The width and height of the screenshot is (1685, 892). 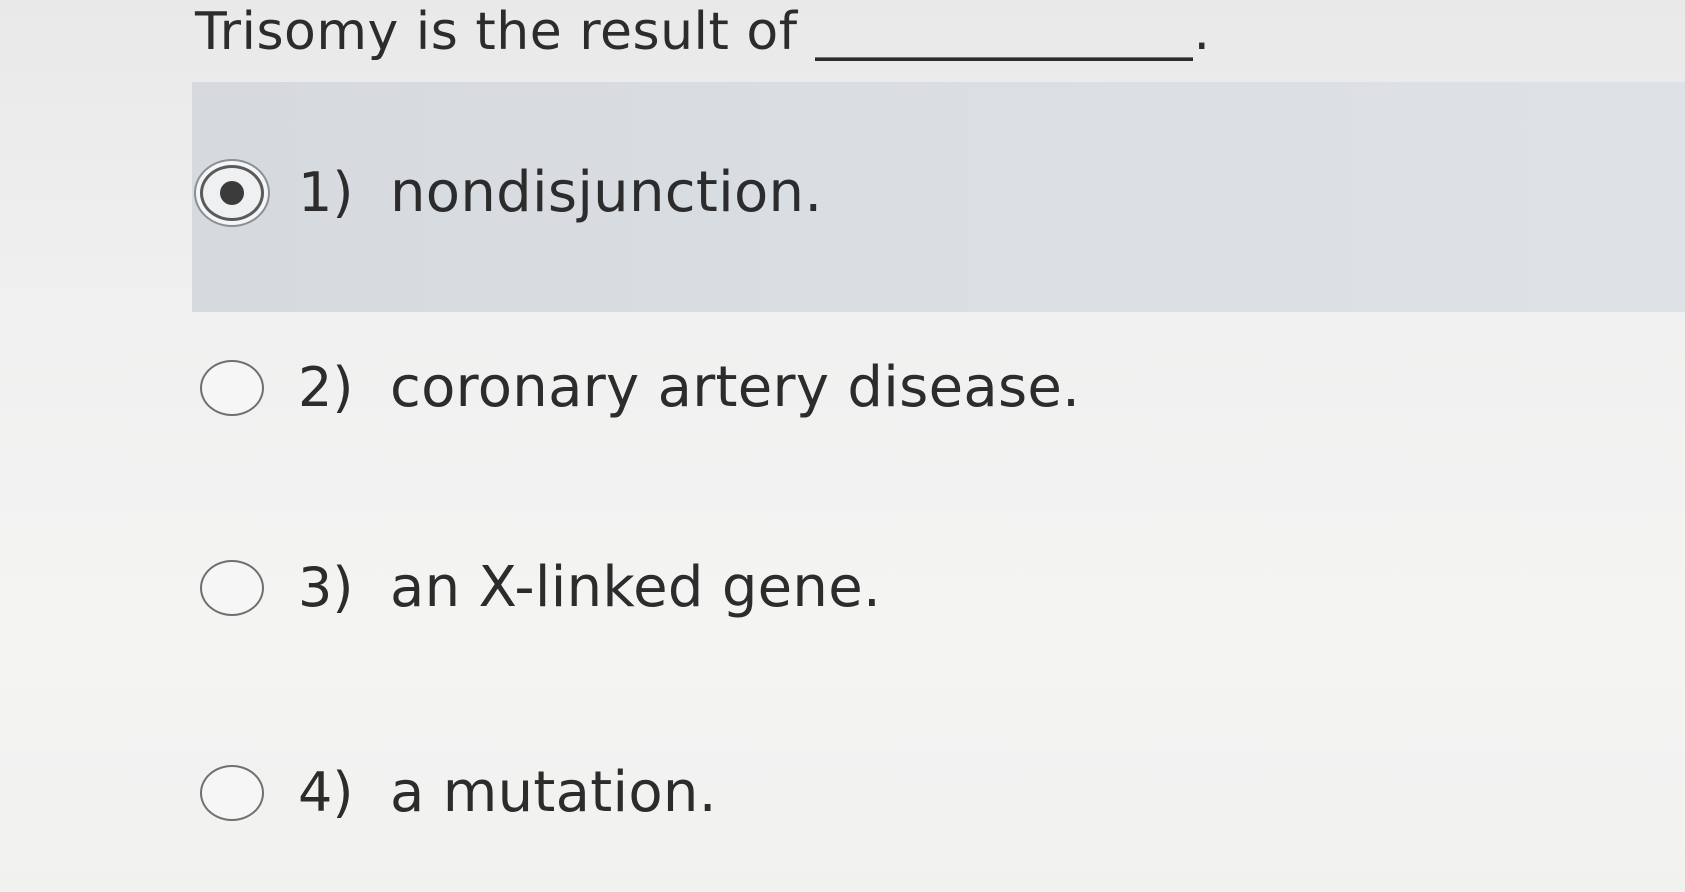 I want to click on answer-blank: ______________., so click(x=1013, y=32).